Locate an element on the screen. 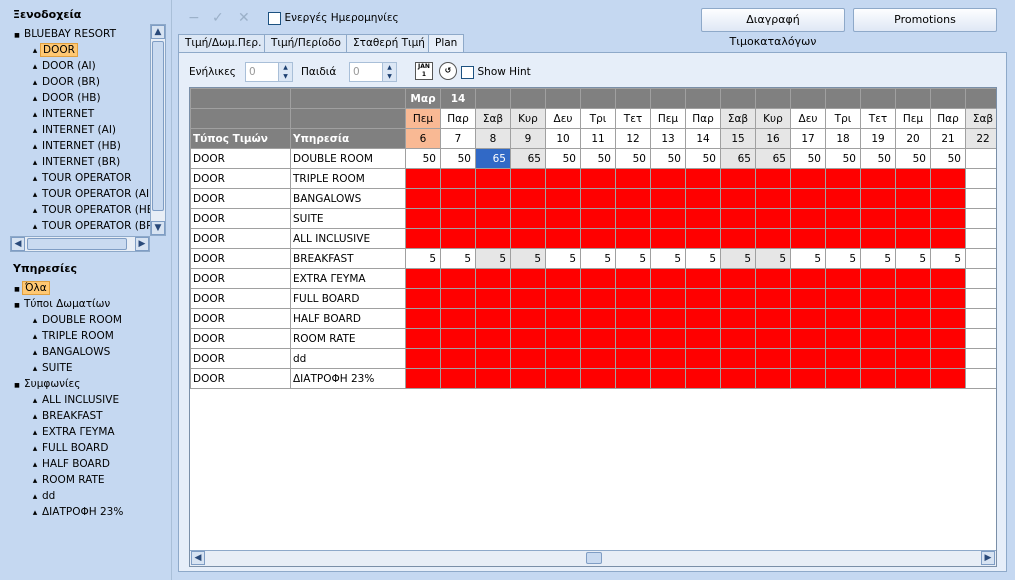 The height and width of the screenshot is (580, 1015). tree-item: ▴ DOOR is located at coordinates (75, 50).